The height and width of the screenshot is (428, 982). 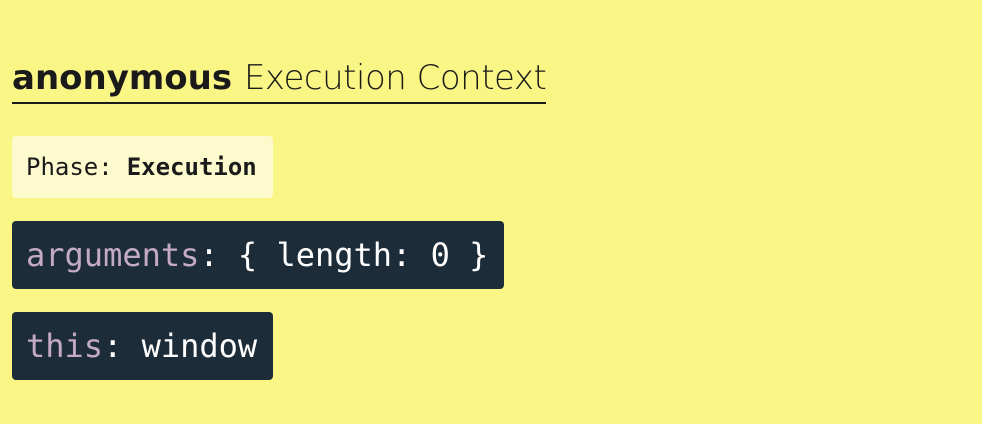 I want to click on execution-context-title: anonymous Execution Context, so click(x=279, y=79).